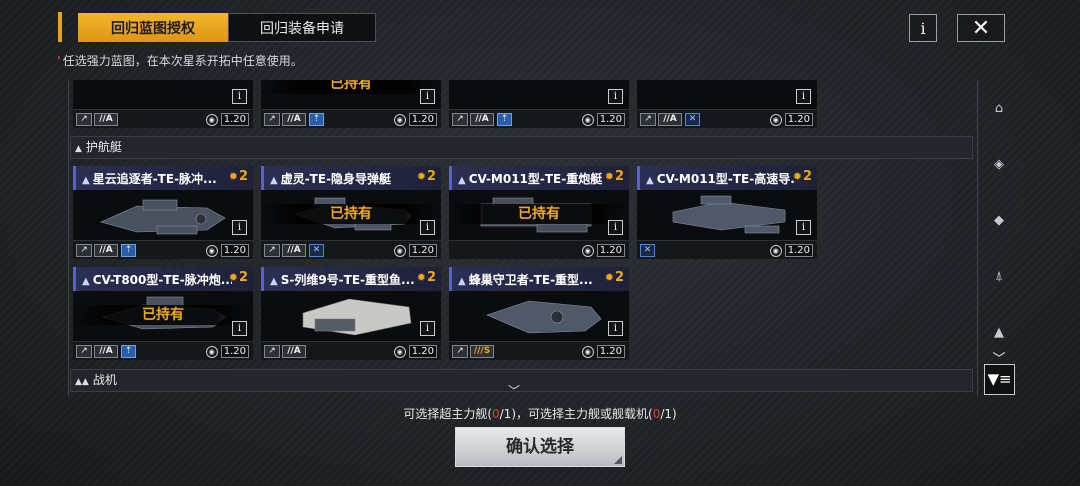  What do you see at coordinates (540, 447) in the screenshot?
I see `confirm-selection-button: 确认选择` at bounding box center [540, 447].